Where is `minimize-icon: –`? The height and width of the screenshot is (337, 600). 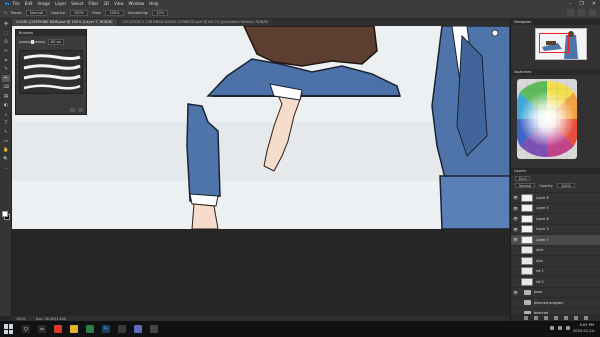 minimize-icon: – is located at coordinates (570, 4).